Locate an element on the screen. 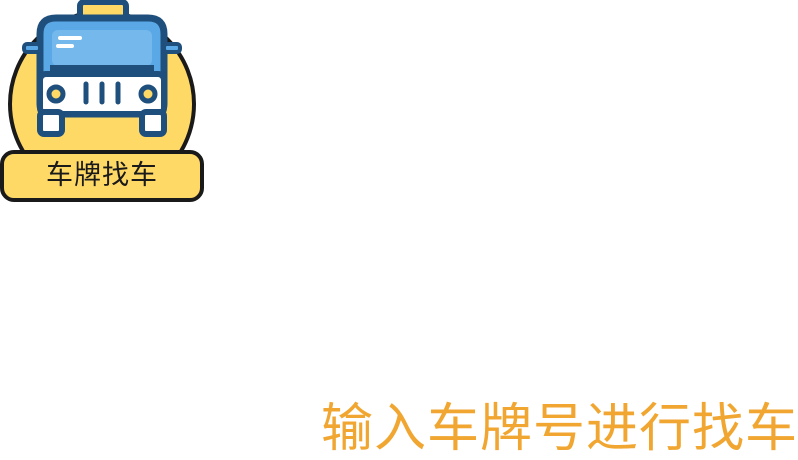 This screenshot has height=460, width=798. app-label: 车牌找车 is located at coordinates (102, 175).